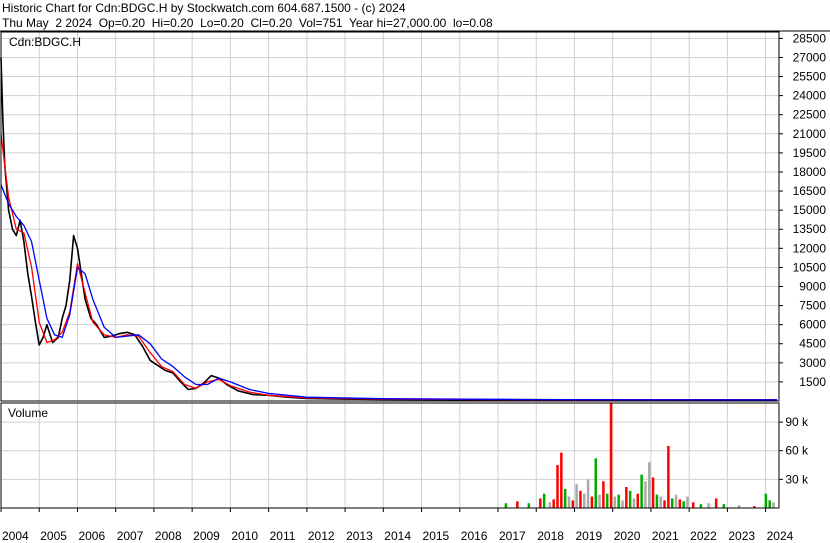 The width and height of the screenshot is (830, 543). What do you see at coordinates (812, 363) in the screenshot?
I see `y-tick-label: 3000` at bounding box center [812, 363].